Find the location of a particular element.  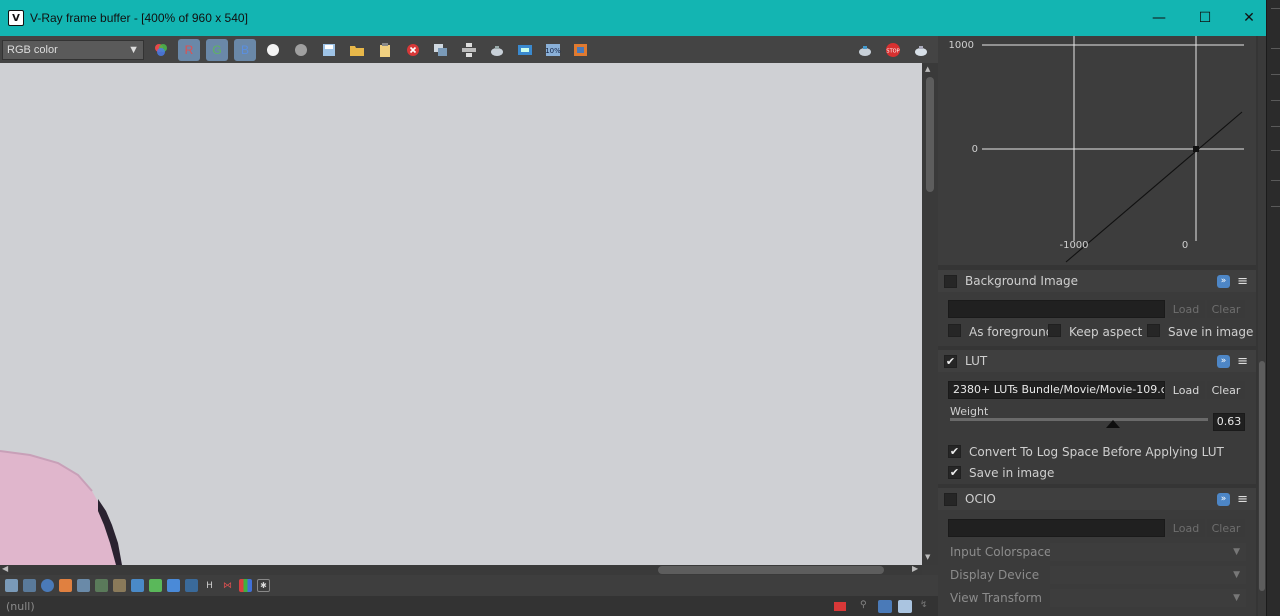

ocio-clear-button: Clear is located at coordinates (1226, 528).